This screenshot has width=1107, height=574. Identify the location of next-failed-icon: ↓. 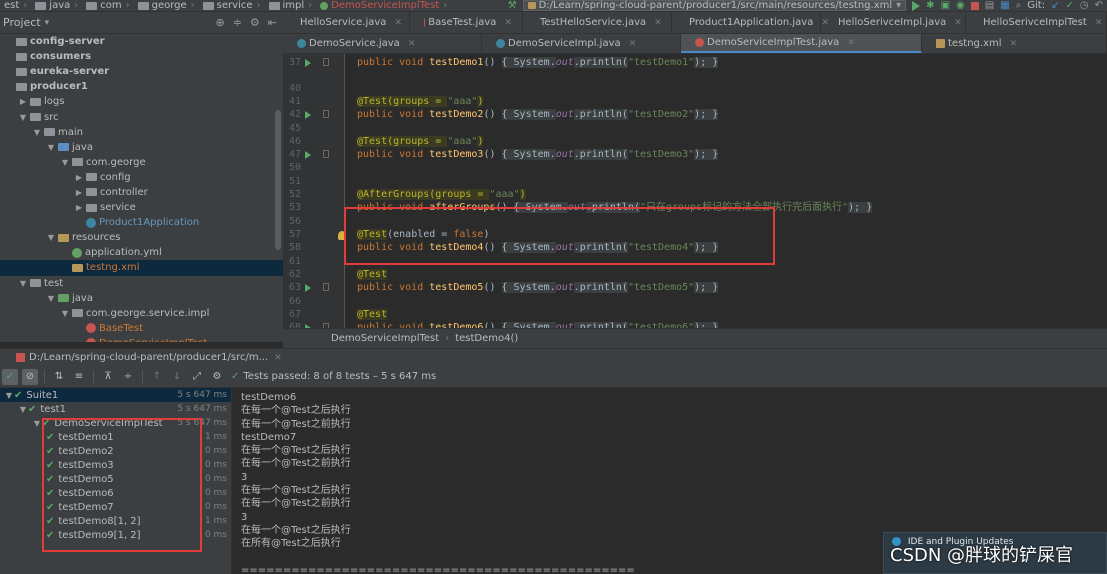
(177, 377).